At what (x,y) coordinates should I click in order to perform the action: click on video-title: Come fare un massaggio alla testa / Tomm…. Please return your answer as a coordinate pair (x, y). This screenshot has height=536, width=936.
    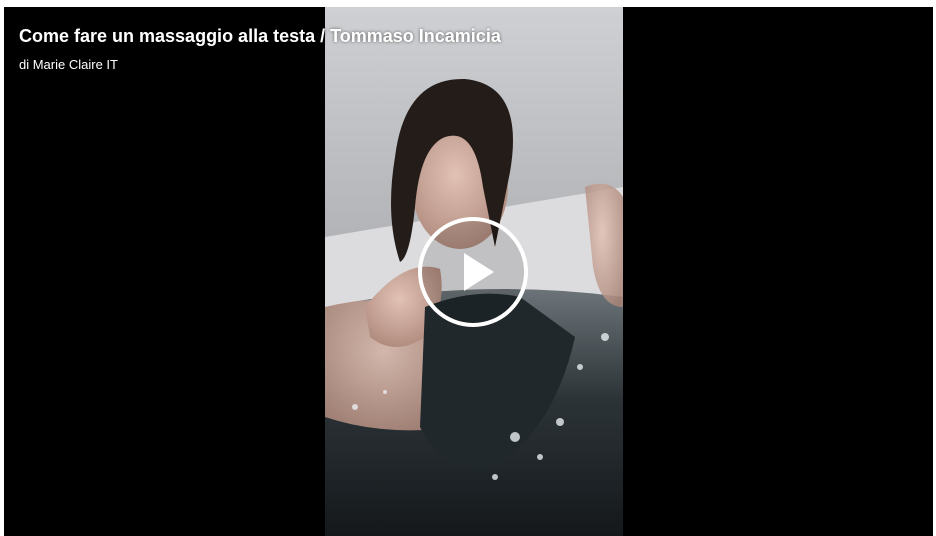
    Looking at the image, I should click on (260, 36).